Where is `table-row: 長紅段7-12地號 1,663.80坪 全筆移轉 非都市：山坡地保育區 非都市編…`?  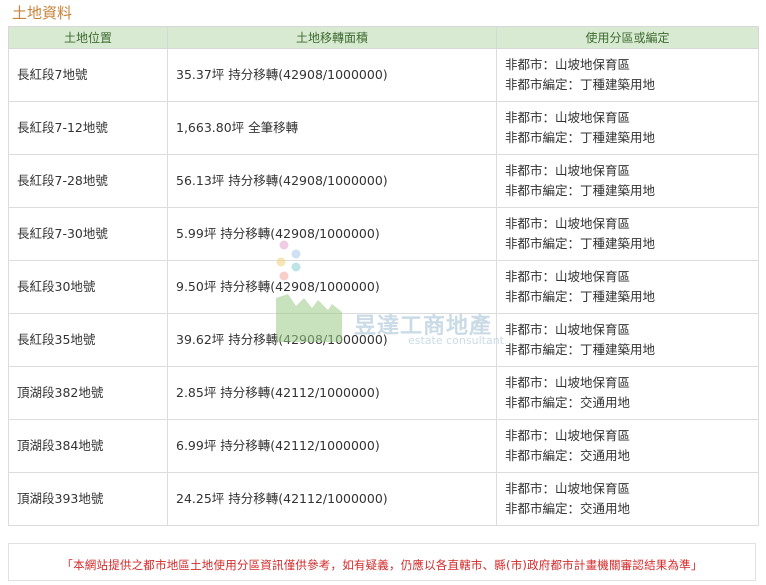 table-row: 長紅段7-12地號 1,663.80坪 全筆移轉 非都市：山坡地保育區 非都市編… is located at coordinates (383, 128).